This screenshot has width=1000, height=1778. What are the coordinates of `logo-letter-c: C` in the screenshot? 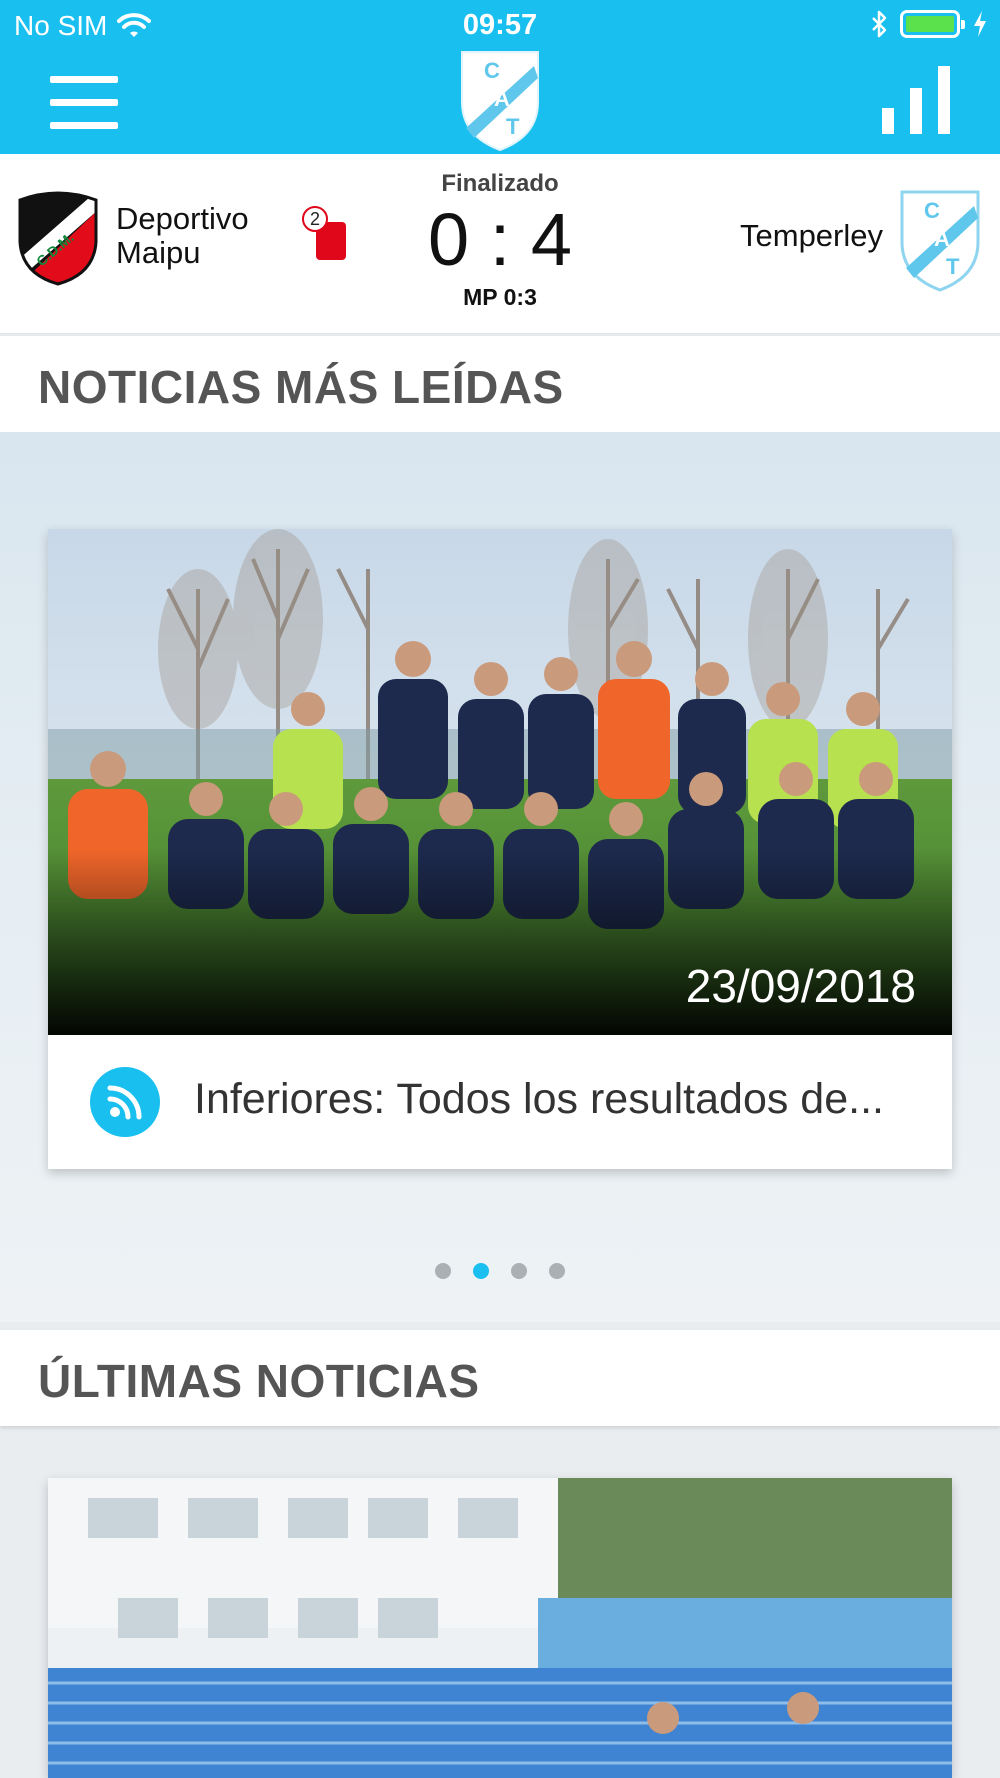 It's located at (492, 70).